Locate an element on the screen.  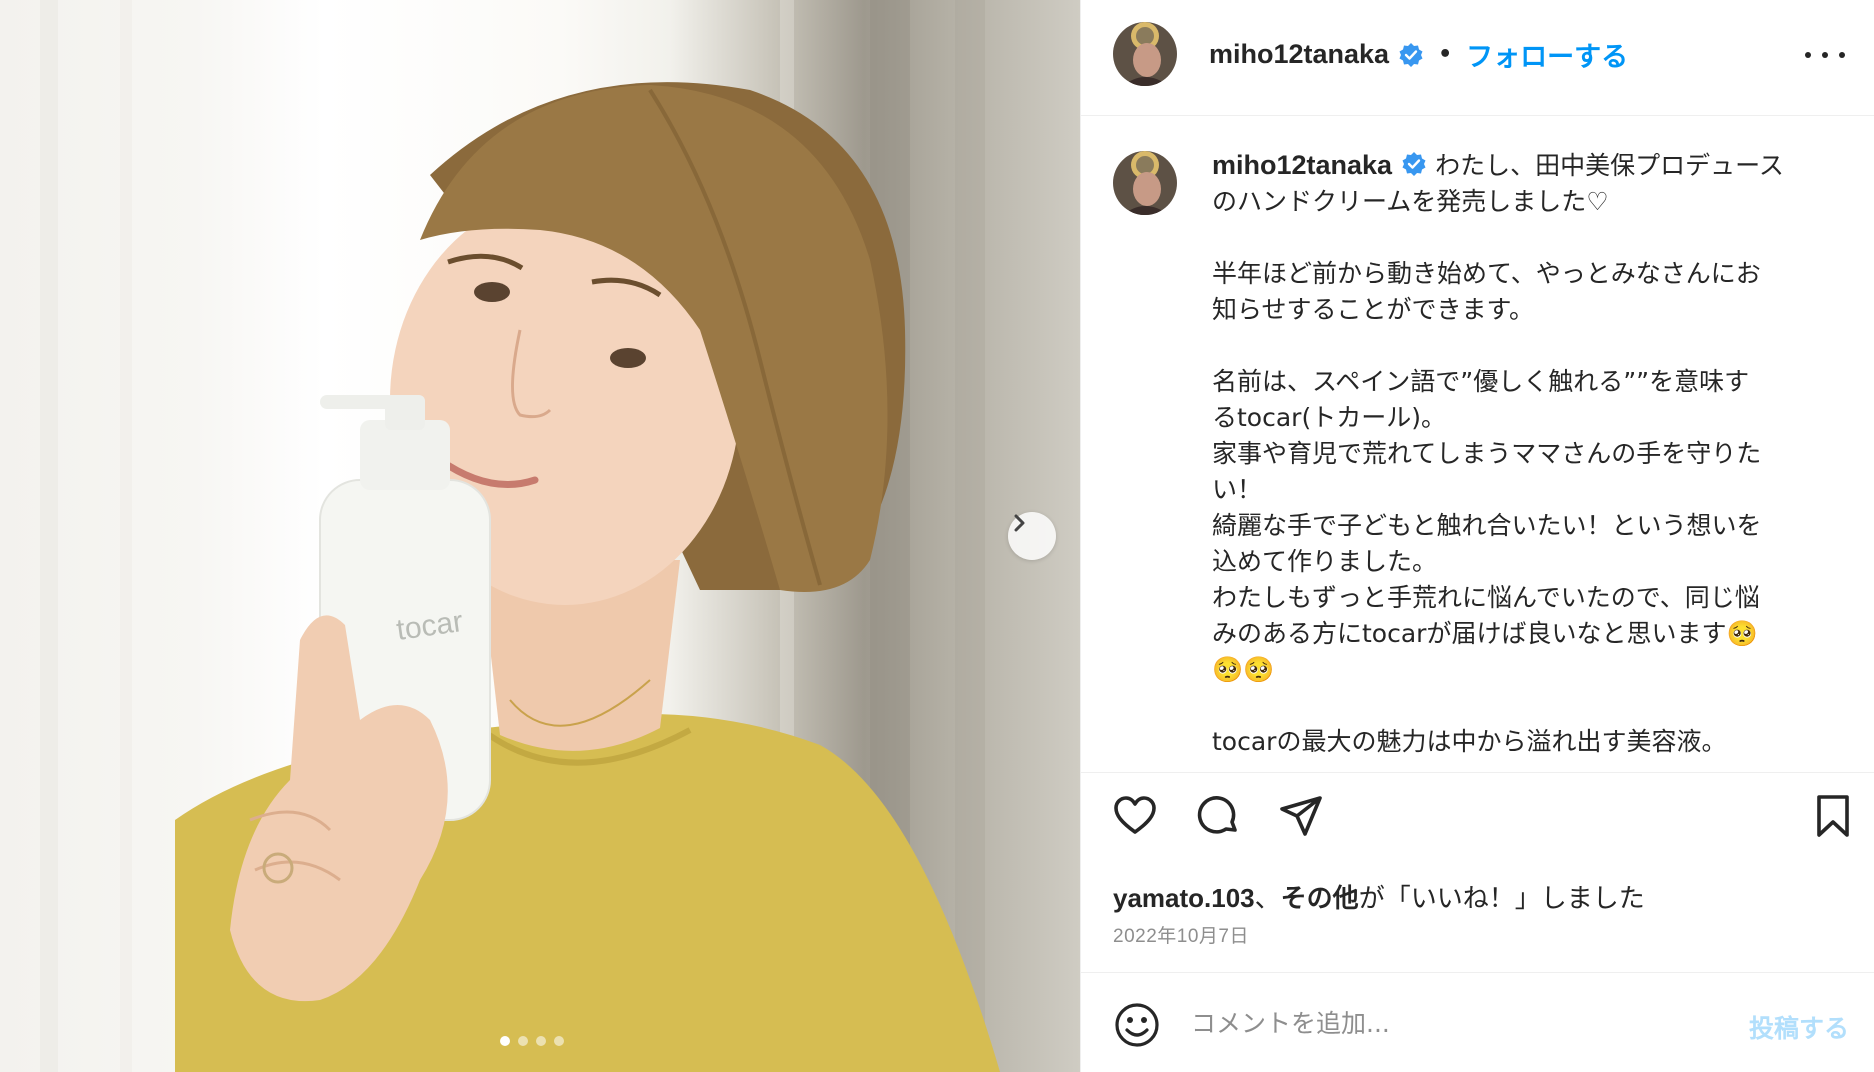
likes-user: yamato.103 is located at coordinates (1184, 898).